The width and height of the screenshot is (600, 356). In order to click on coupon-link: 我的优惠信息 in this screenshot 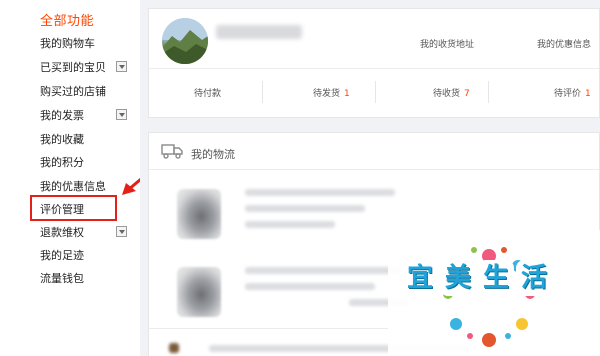, I will do `click(564, 43)`.